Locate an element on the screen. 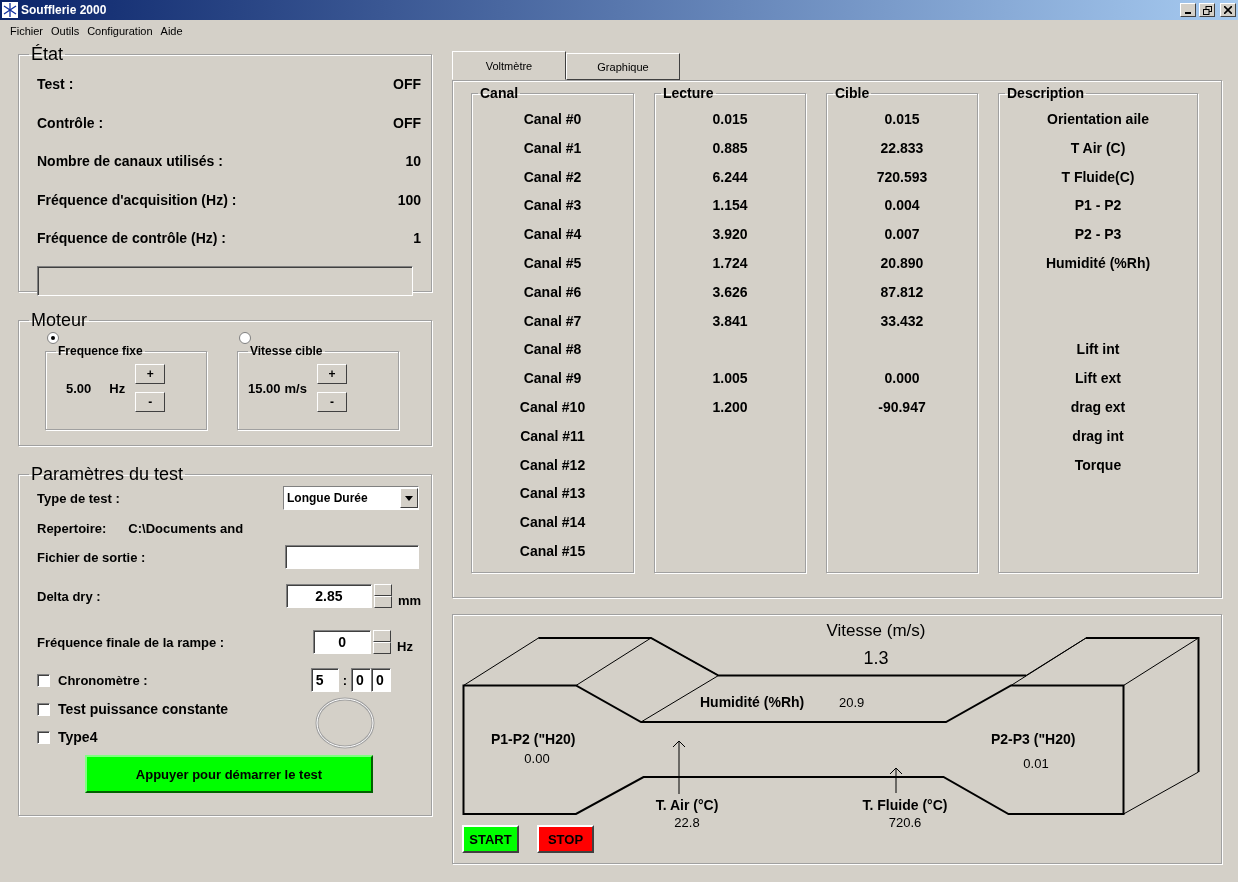 The width and height of the screenshot is (1238, 882). table-cell-text: drag ext is located at coordinates (1098, 407).